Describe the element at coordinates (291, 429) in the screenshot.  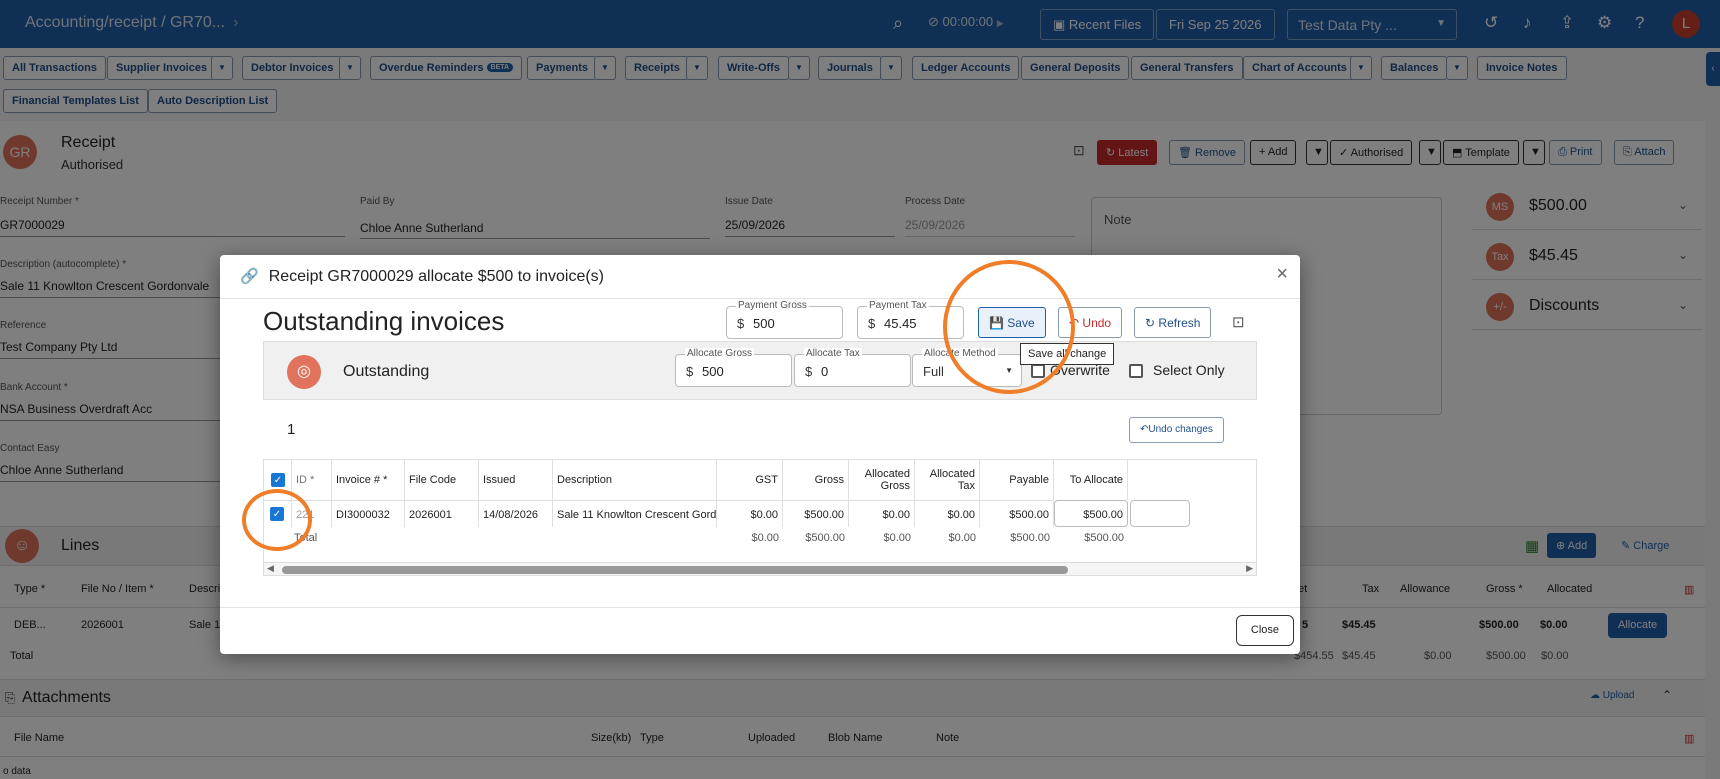
I see `record-count: 1` at that location.